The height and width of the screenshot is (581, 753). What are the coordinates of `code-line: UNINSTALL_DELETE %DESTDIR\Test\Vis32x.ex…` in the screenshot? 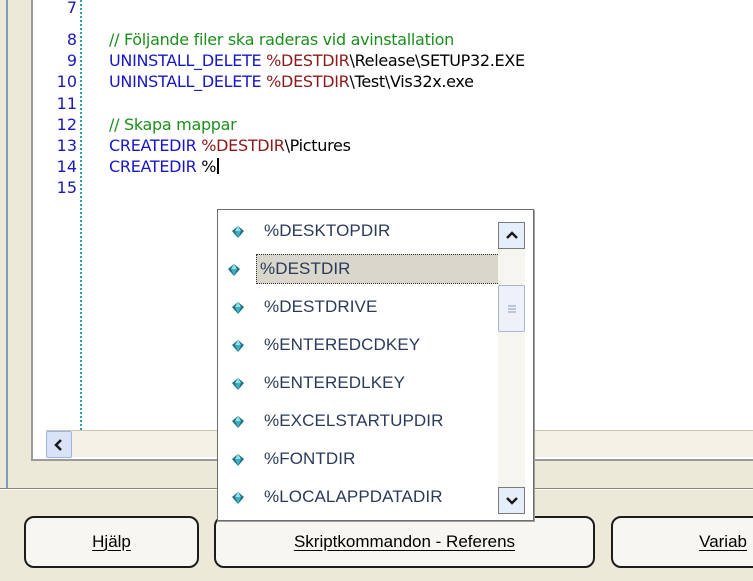 It's located at (291, 81).